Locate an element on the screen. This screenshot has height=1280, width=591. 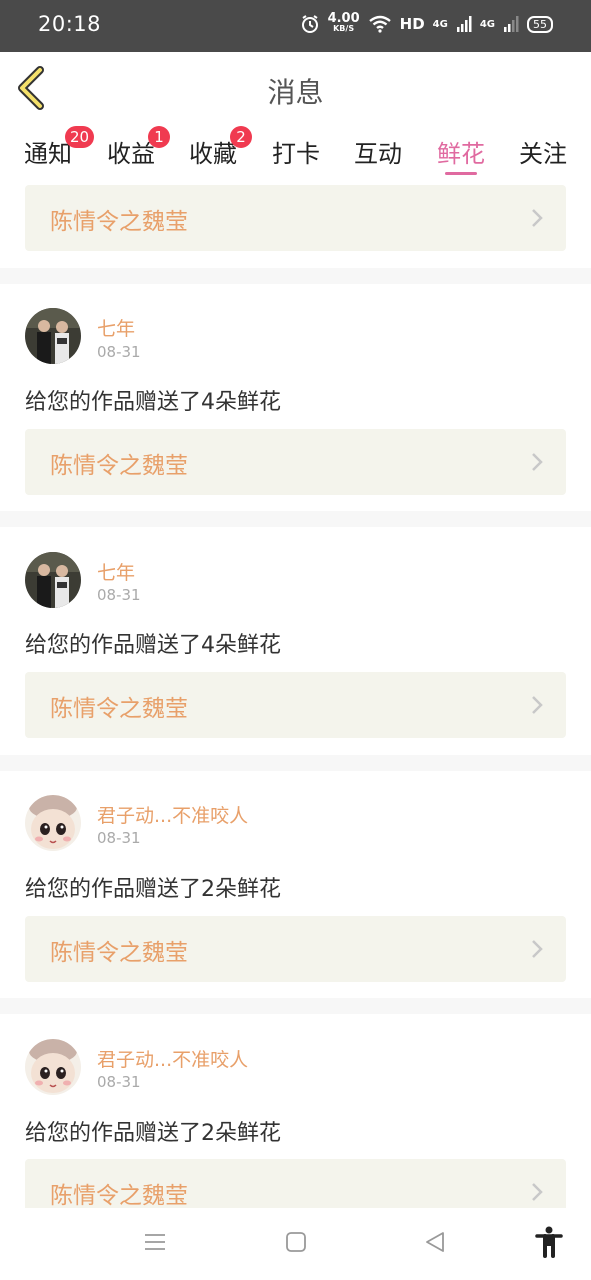
back-icon is located at coordinates (435, 1242).